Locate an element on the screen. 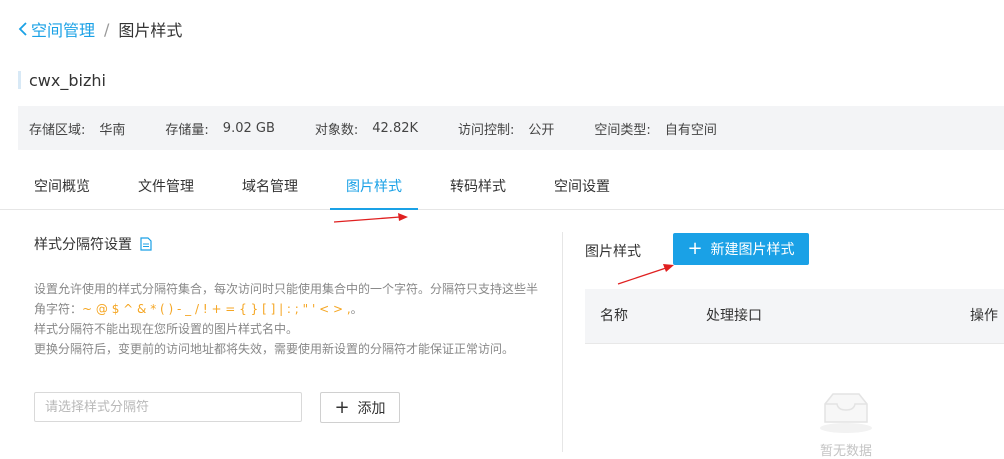  desc-line: 样式分隔符不能出现在您所设置的图片样式名中。 is located at coordinates (166, 329).